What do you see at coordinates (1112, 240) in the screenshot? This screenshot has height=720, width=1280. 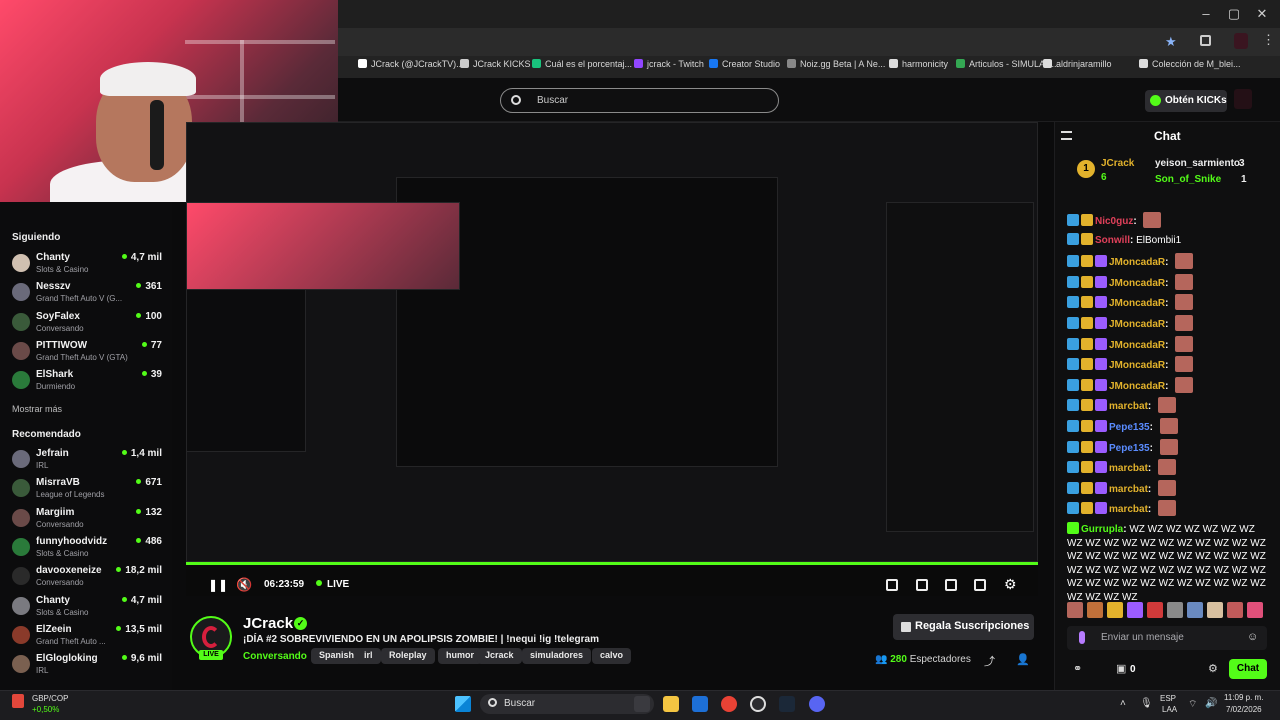 I see `chat-username: Sonwill` at bounding box center [1112, 240].